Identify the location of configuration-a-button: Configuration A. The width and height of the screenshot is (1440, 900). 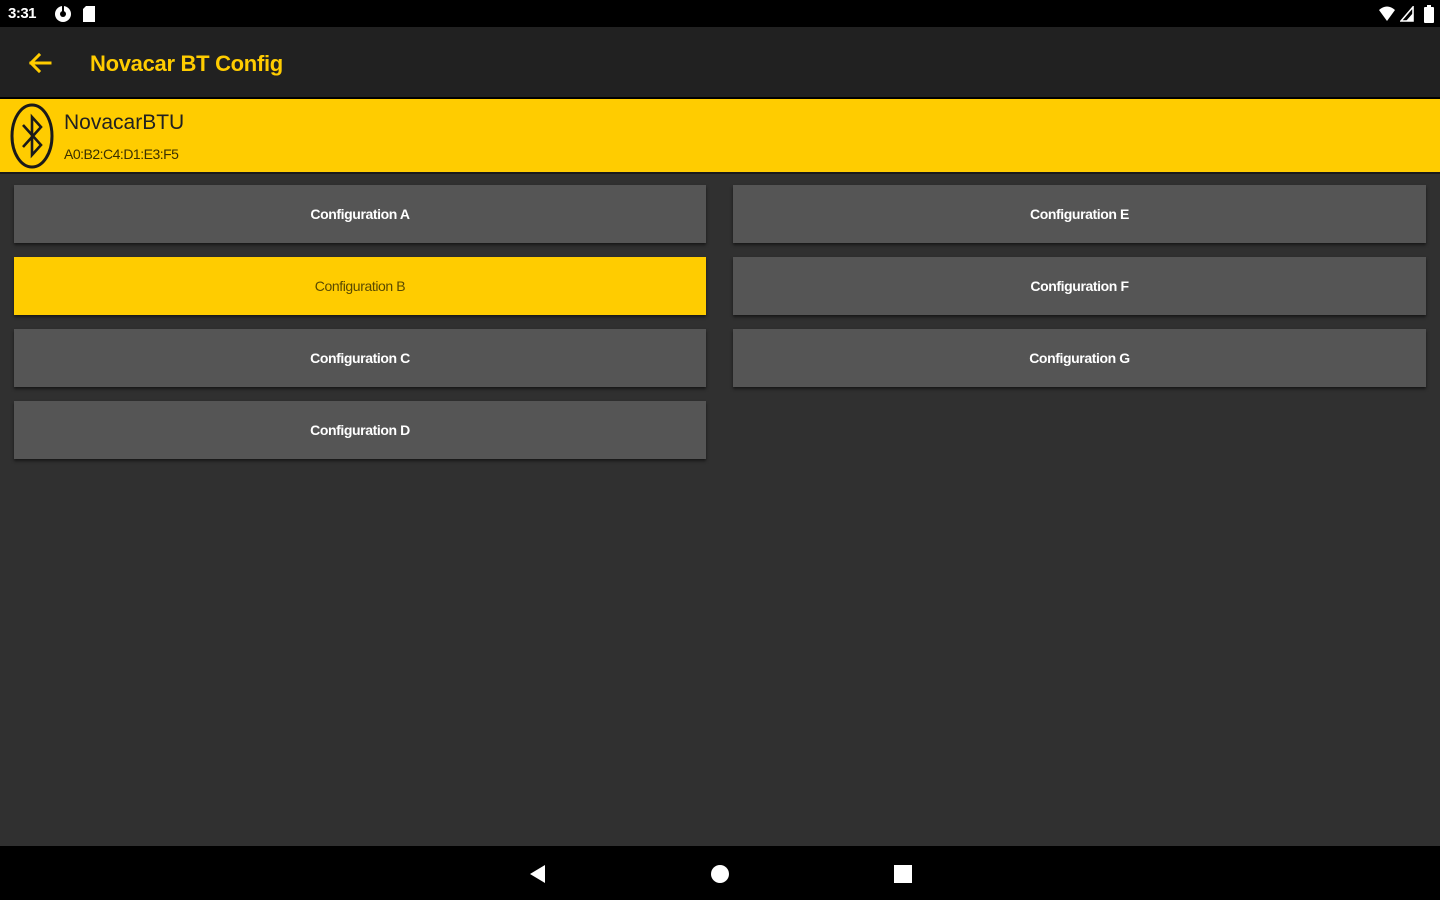
(360, 214).